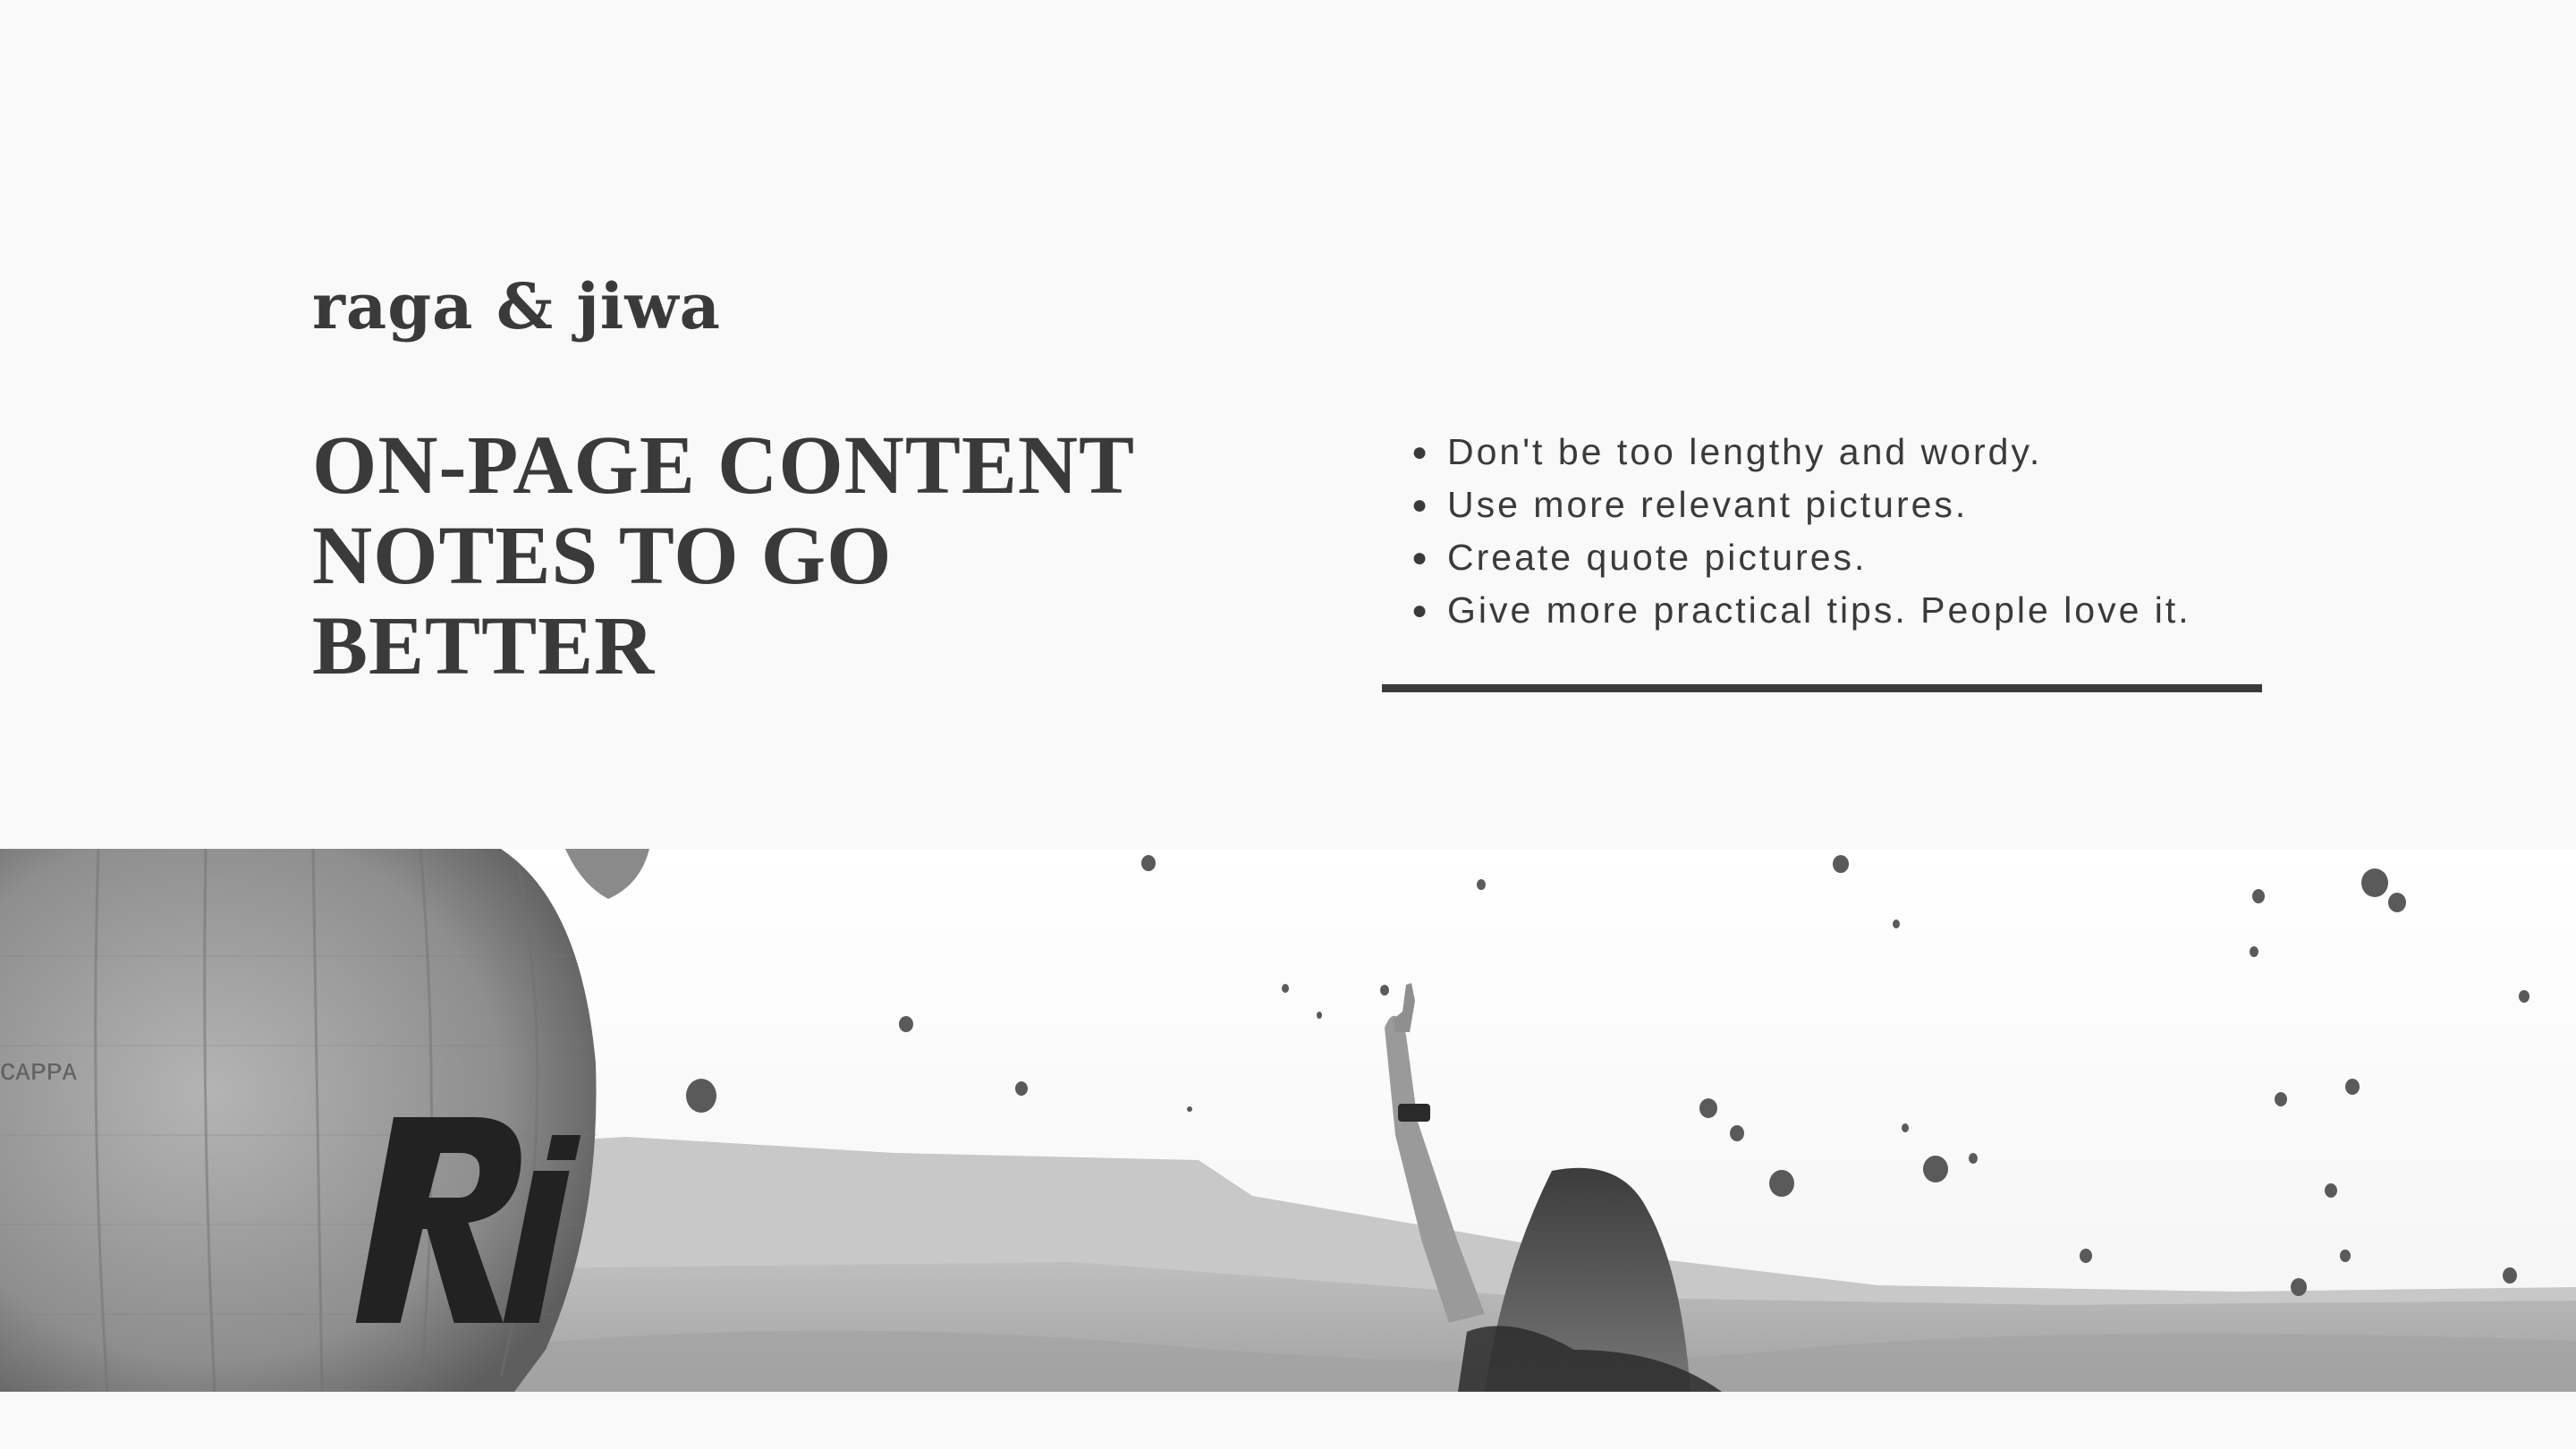 The width and height of the screenshot is (2576, 1449). I want to click on list-item: ● Don't be too lengthy and wordy., so click(1801, 452).